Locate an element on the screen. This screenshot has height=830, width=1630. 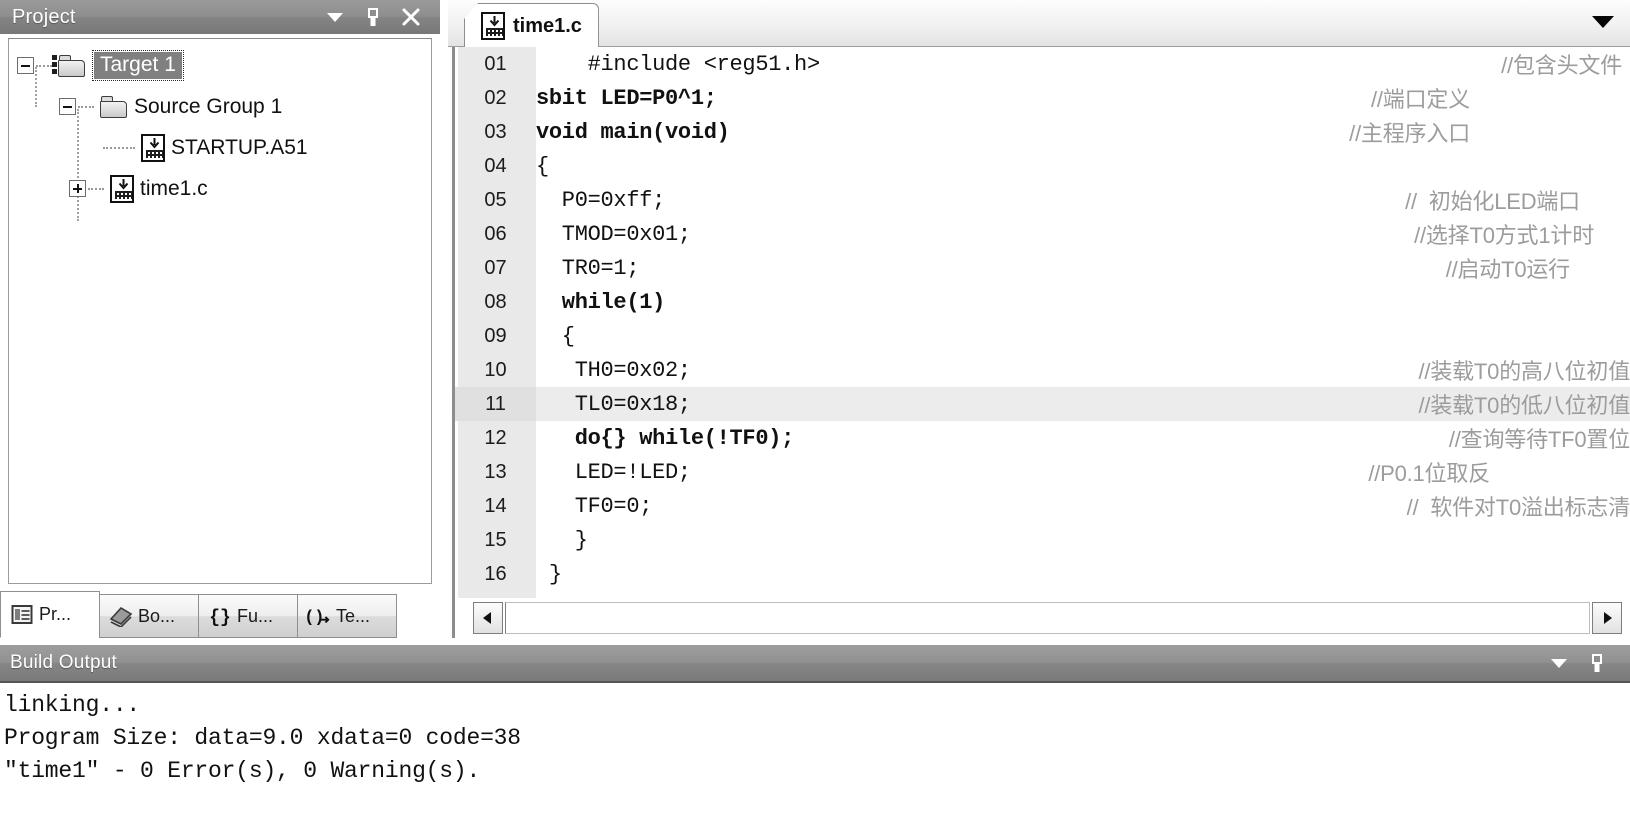
code-comment: //选择T0方式1计时 is located at coordinates (1504, 235).